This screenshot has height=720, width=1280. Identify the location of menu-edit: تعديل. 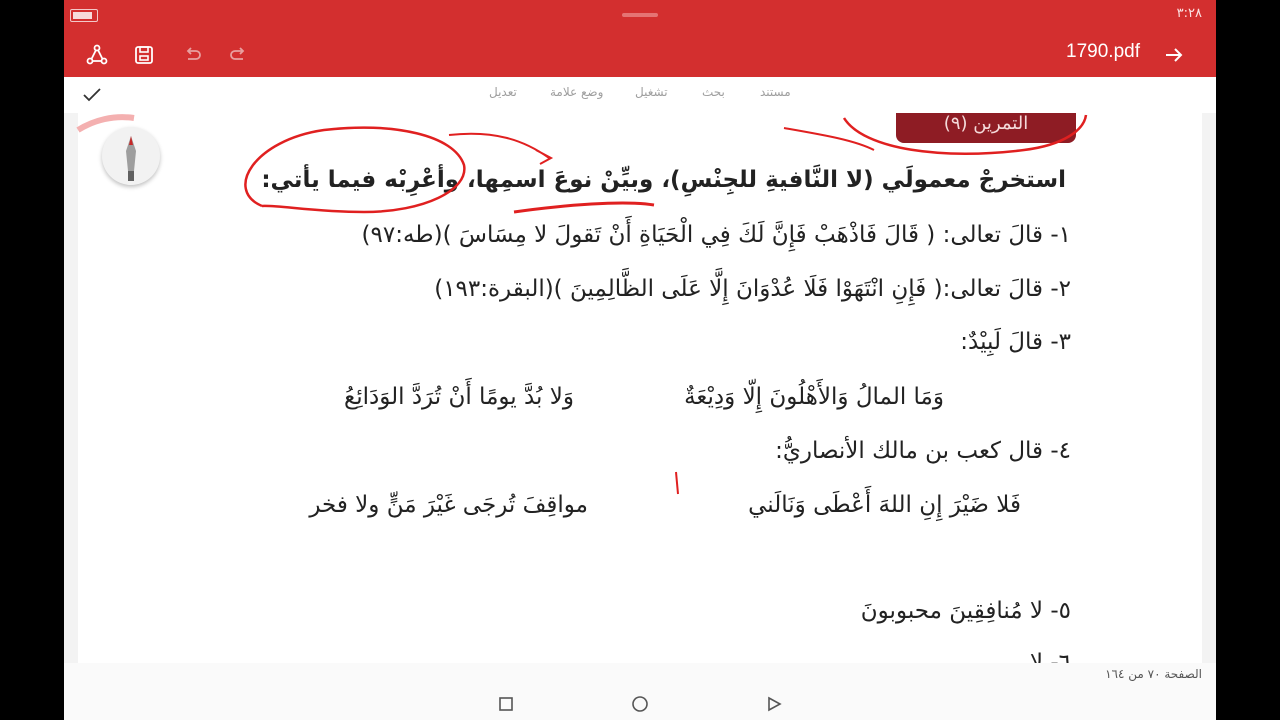
(503, 92).